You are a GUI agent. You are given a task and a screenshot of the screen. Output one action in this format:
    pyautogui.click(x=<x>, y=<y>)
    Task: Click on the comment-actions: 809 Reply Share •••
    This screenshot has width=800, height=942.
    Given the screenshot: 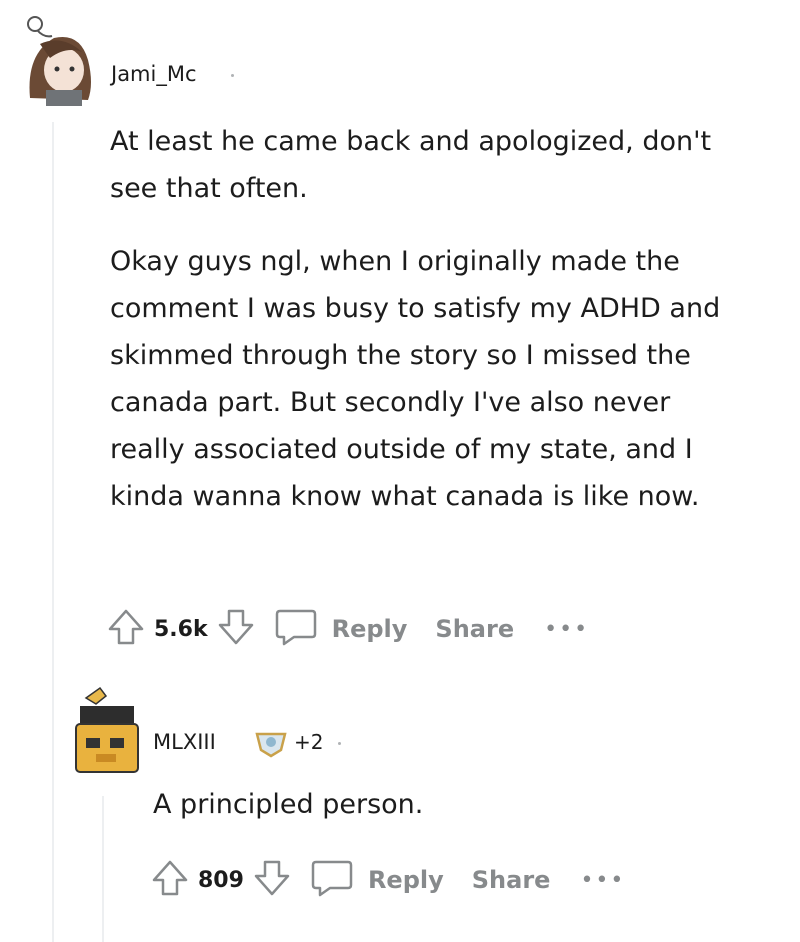 What is the action you would take?
    pyautogui.click(x=387, y=880)
    